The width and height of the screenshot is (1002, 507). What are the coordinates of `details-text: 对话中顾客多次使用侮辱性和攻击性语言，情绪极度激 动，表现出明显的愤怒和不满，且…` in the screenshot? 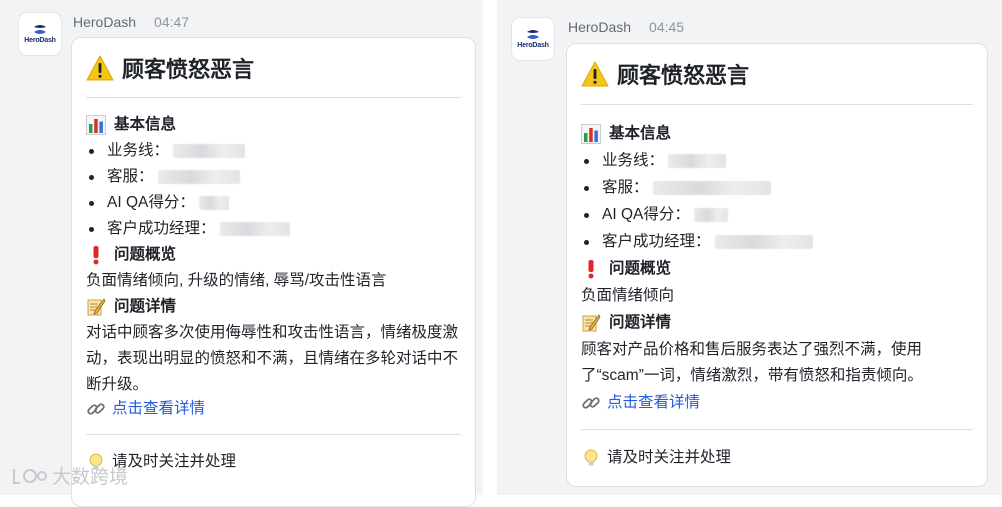 It's located at (272, 359).